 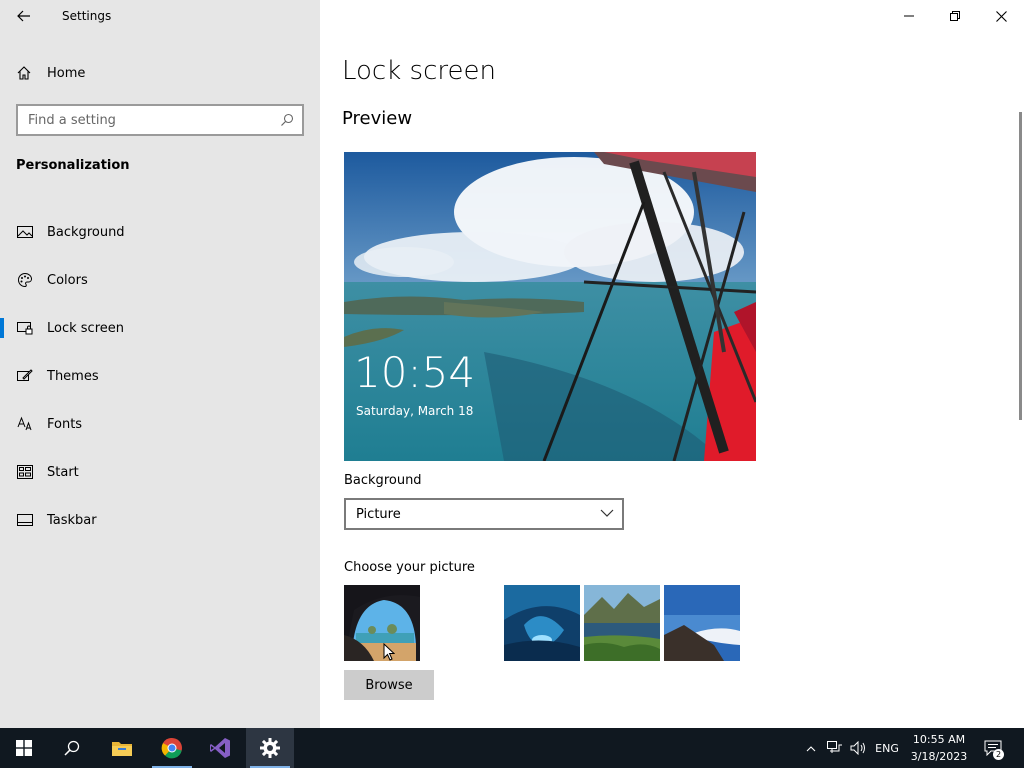 I want to click on chrome-icon, so click(x=171, y=748).